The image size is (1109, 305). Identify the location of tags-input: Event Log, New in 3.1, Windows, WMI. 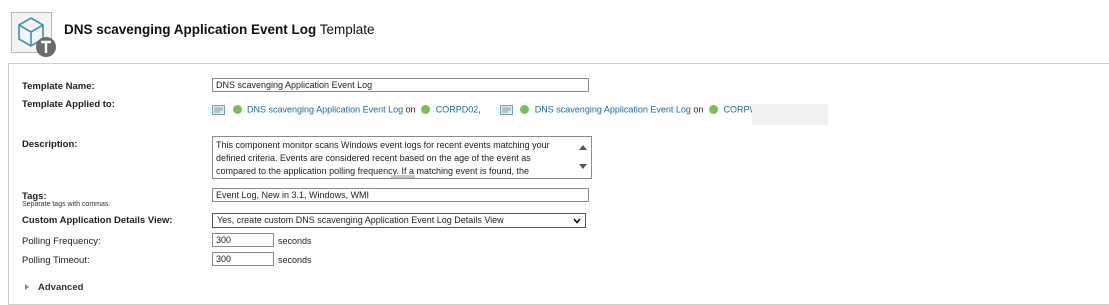
(400, 195).